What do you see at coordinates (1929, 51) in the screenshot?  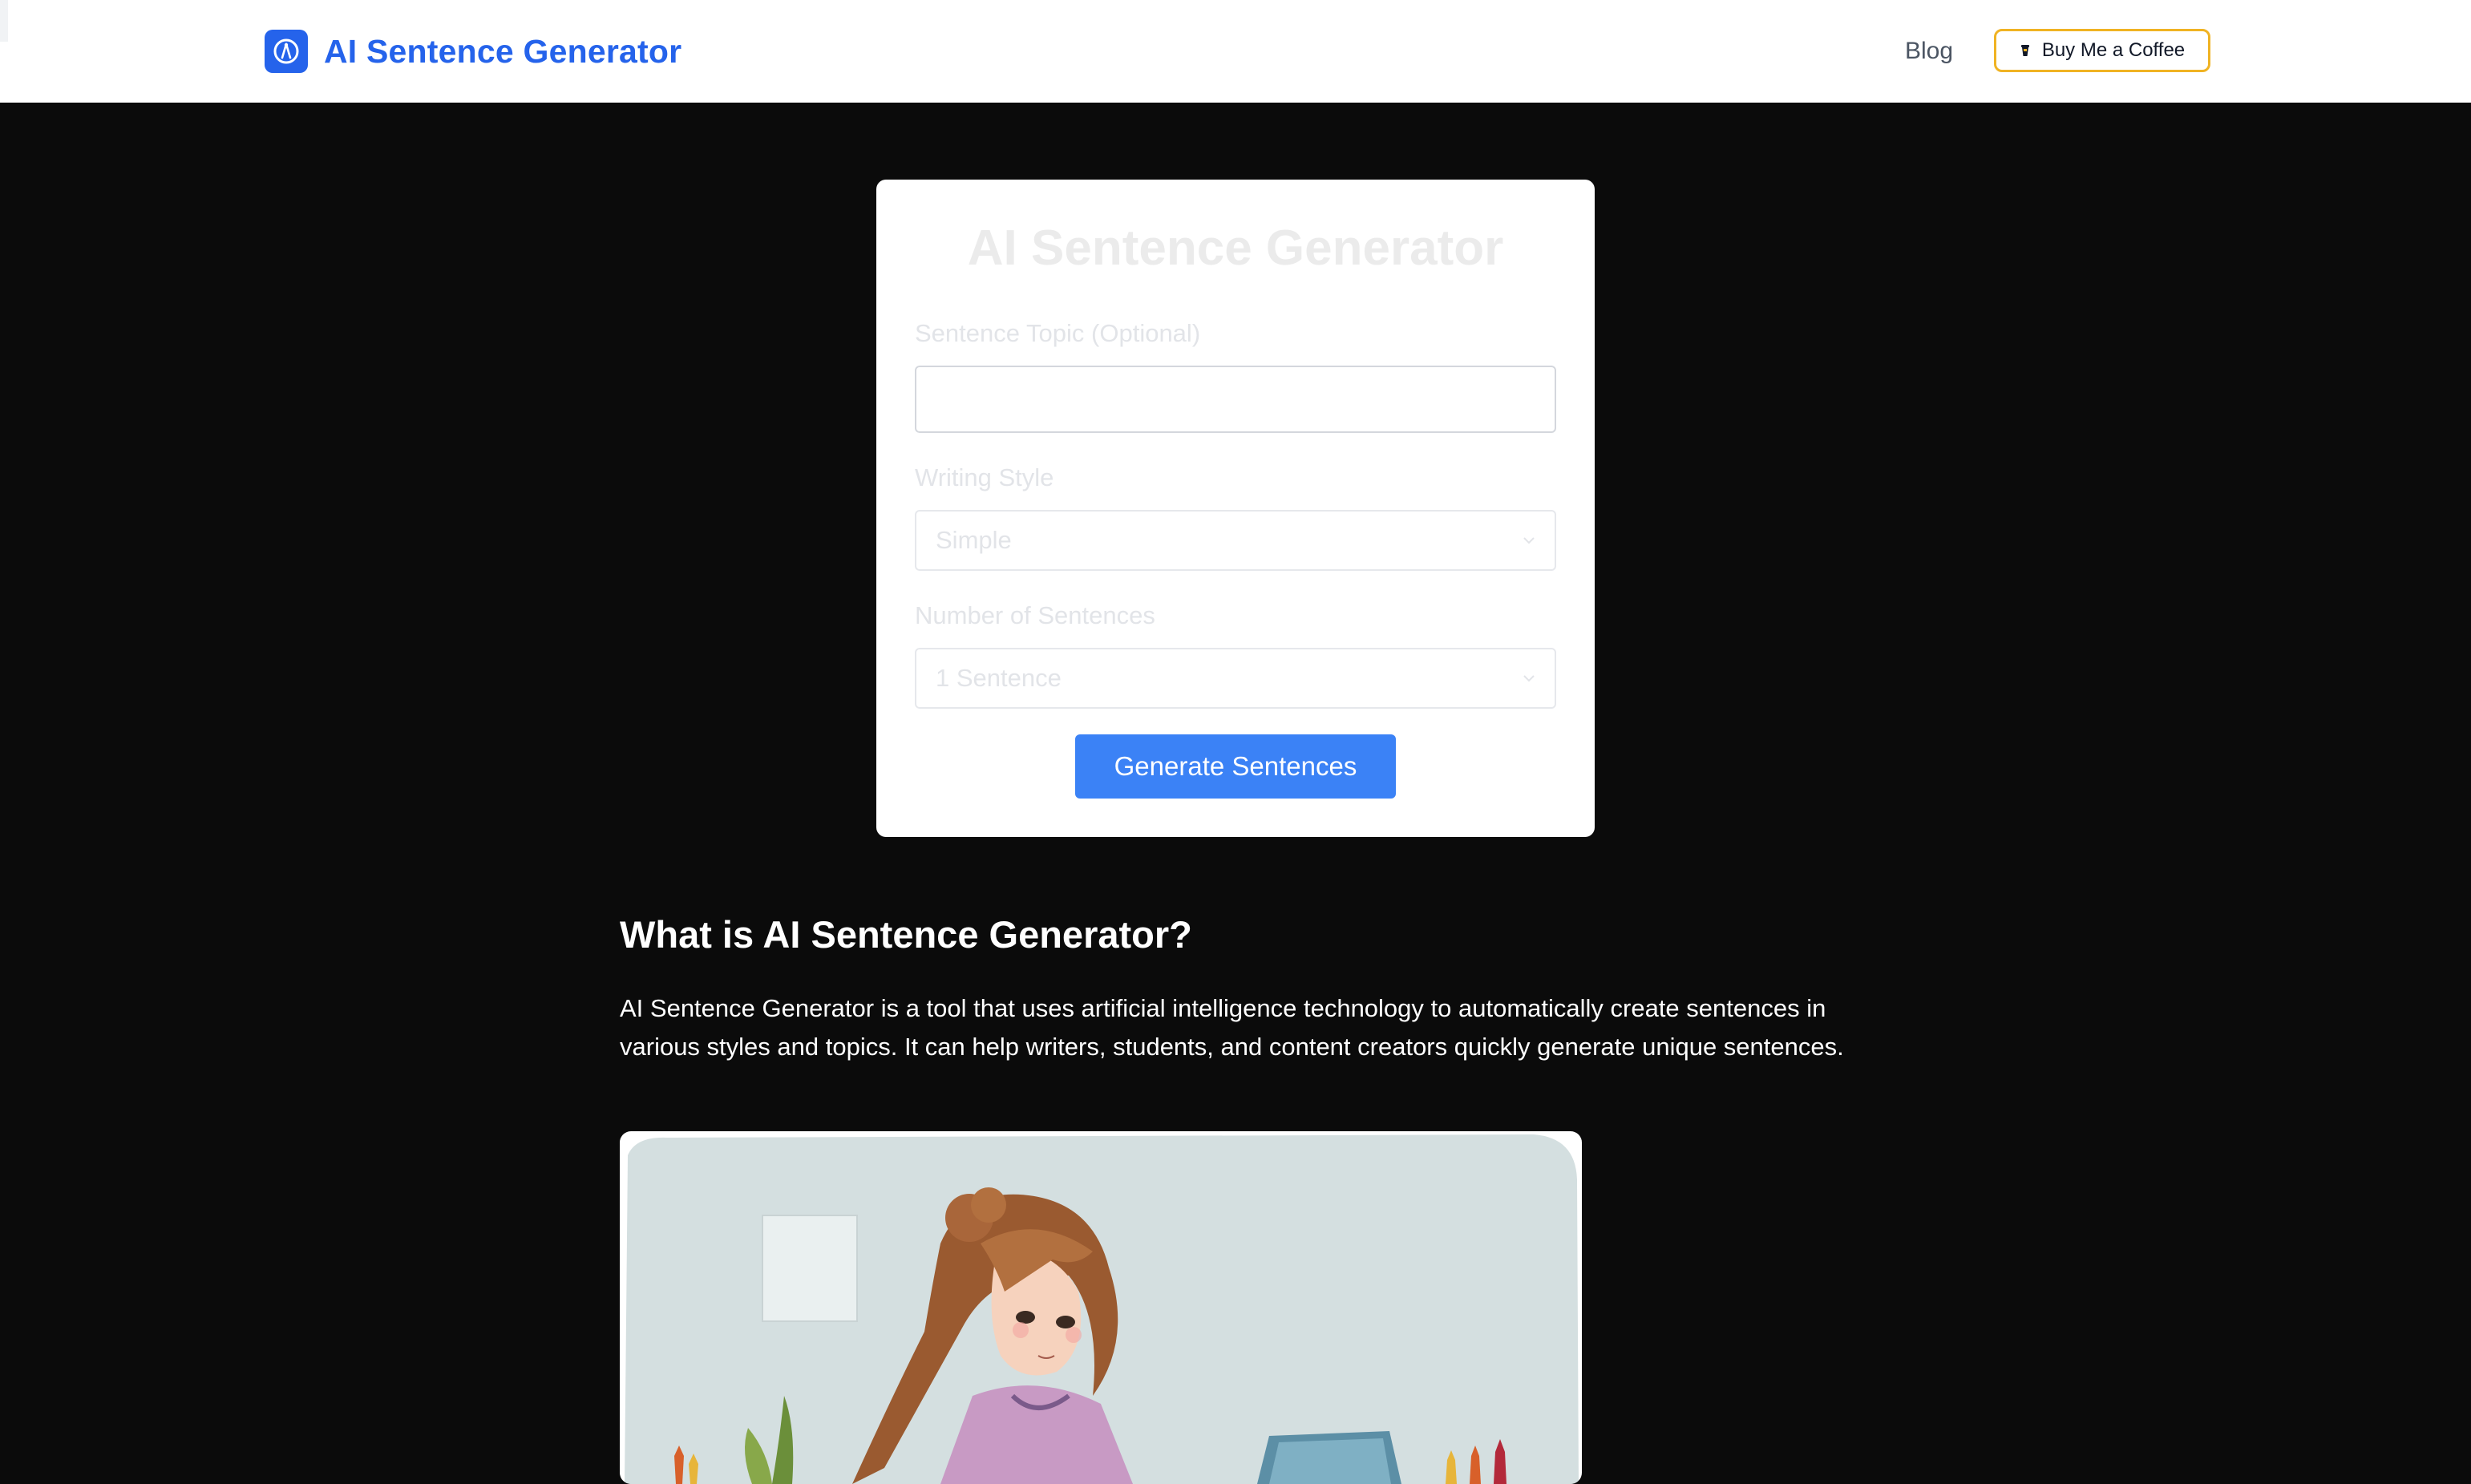 I see `nav-blog-link: Blog` at bounding box center [1929, 51].